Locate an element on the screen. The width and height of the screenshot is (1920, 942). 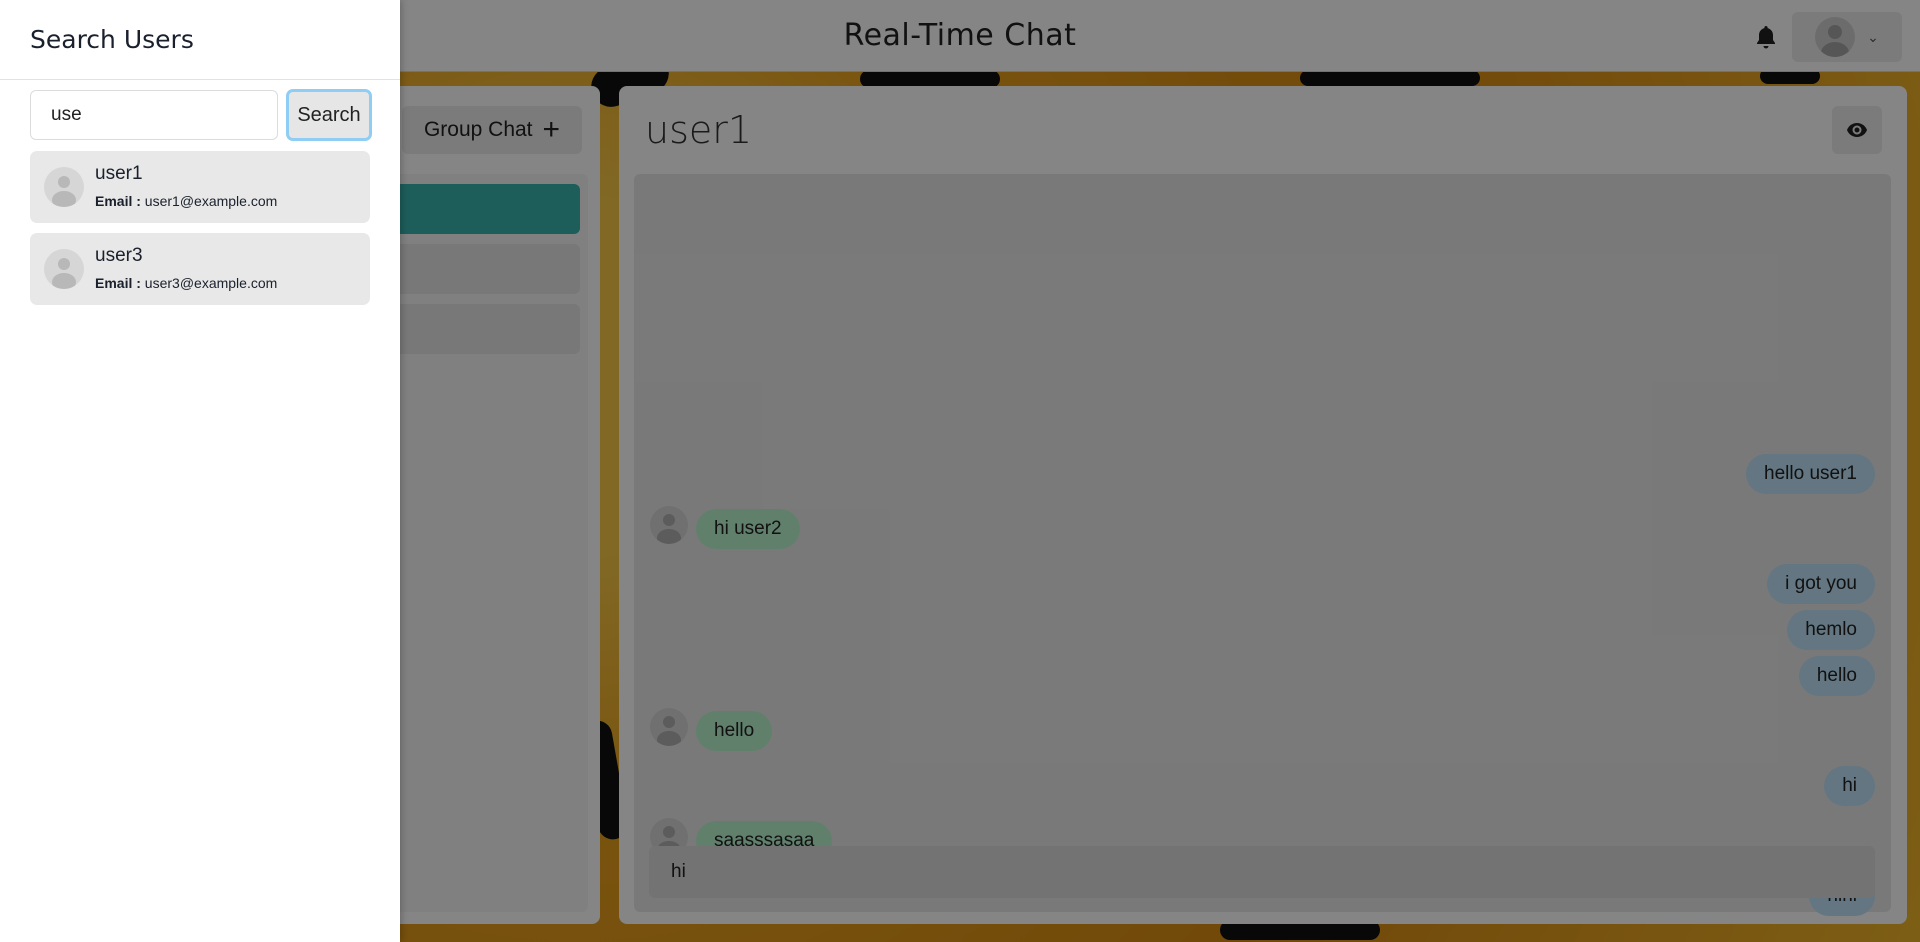
user-email: Email : user1@example.com is located at coordinates (186, 201).